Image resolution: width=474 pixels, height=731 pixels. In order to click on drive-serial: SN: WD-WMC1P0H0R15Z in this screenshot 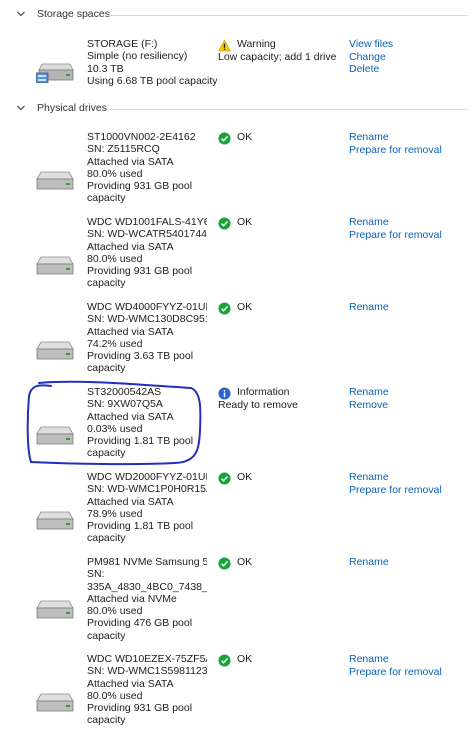, I will do `click(147, 489)`.